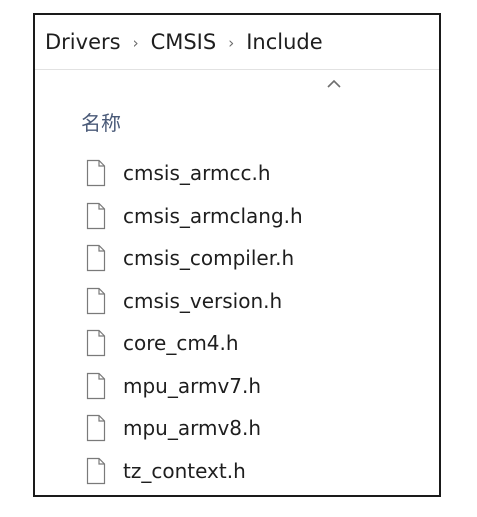 This screenshot has width=477, height=517. Describe the element at coordinates (197, 173) in the screenshot. I see `file-name: cmsis_armcc.h` at that location.